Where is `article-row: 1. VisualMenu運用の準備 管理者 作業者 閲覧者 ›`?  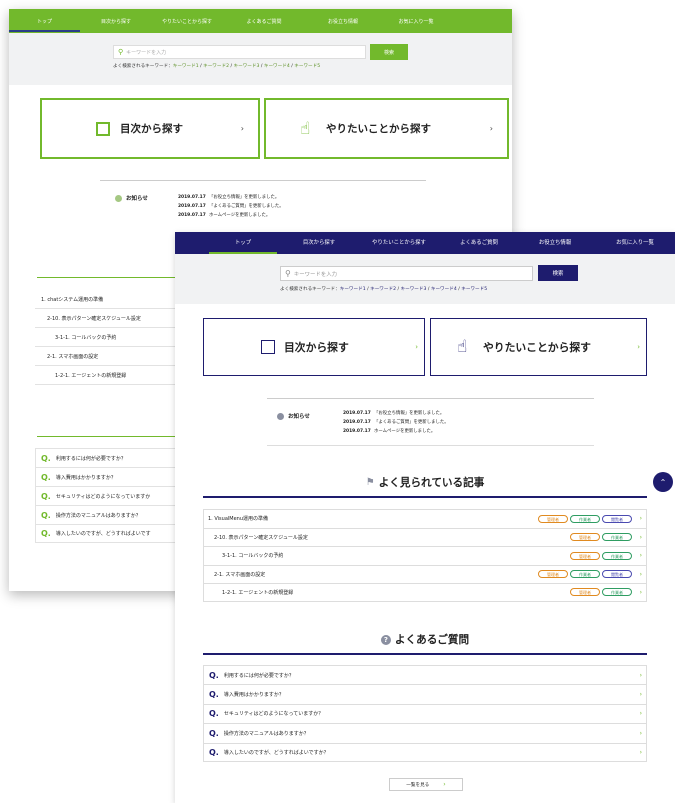 article-row: 1. VisualMenu運用の準備 管理者 作業者 閲覧者 › is located at coordinates (425, 518).